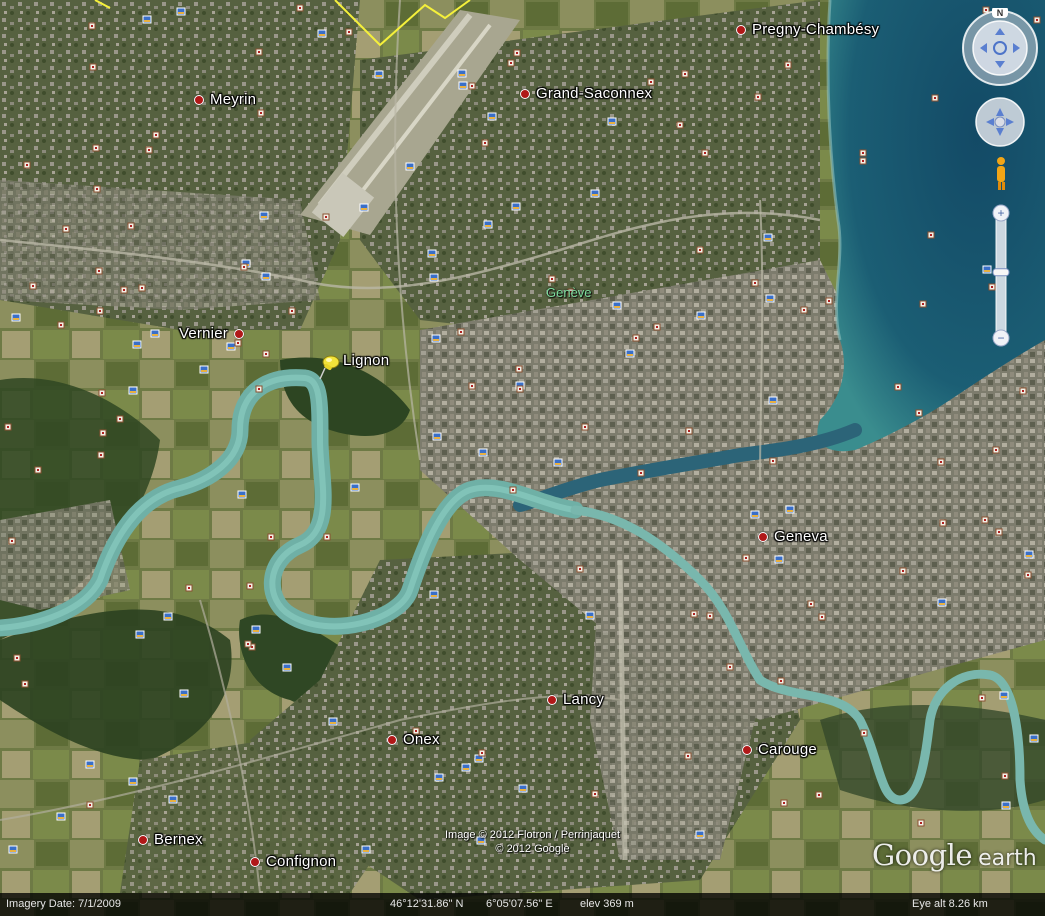 Image resolution: width=1045 pixels, height=916 pixels. I want to click on place-meyrin: Meyrin, so click(225, 99).